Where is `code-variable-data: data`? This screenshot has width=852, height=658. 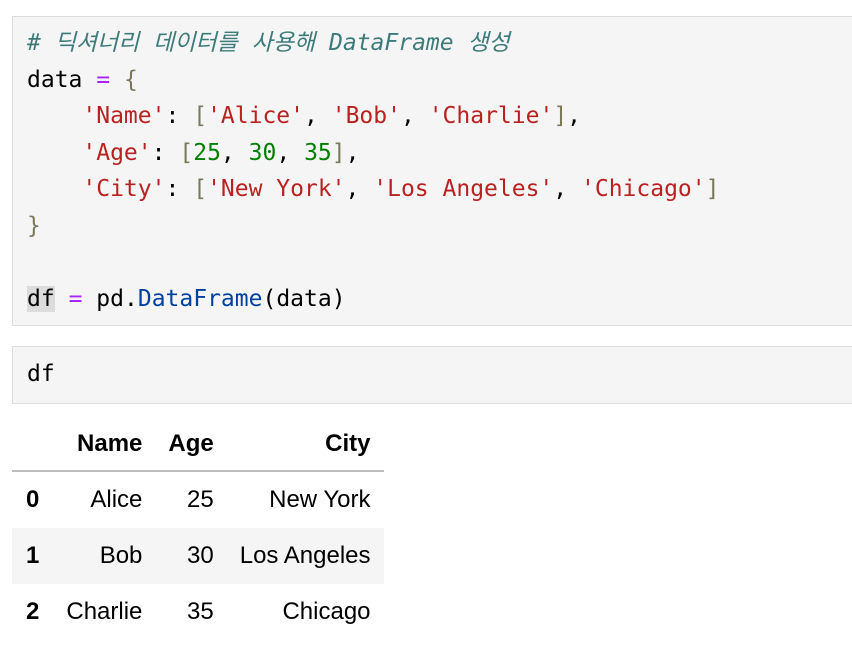 code-variable-data: data is located at coordinates (55, 79).